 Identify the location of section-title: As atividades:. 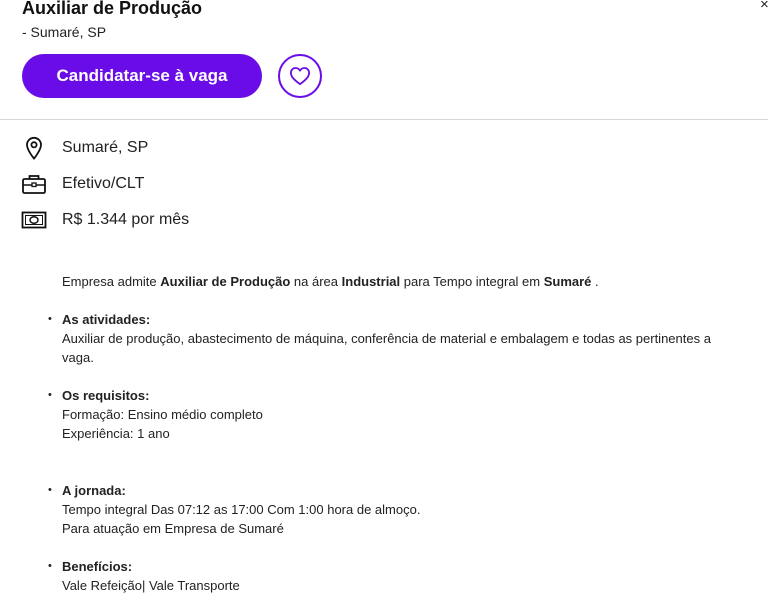
(106, 319).